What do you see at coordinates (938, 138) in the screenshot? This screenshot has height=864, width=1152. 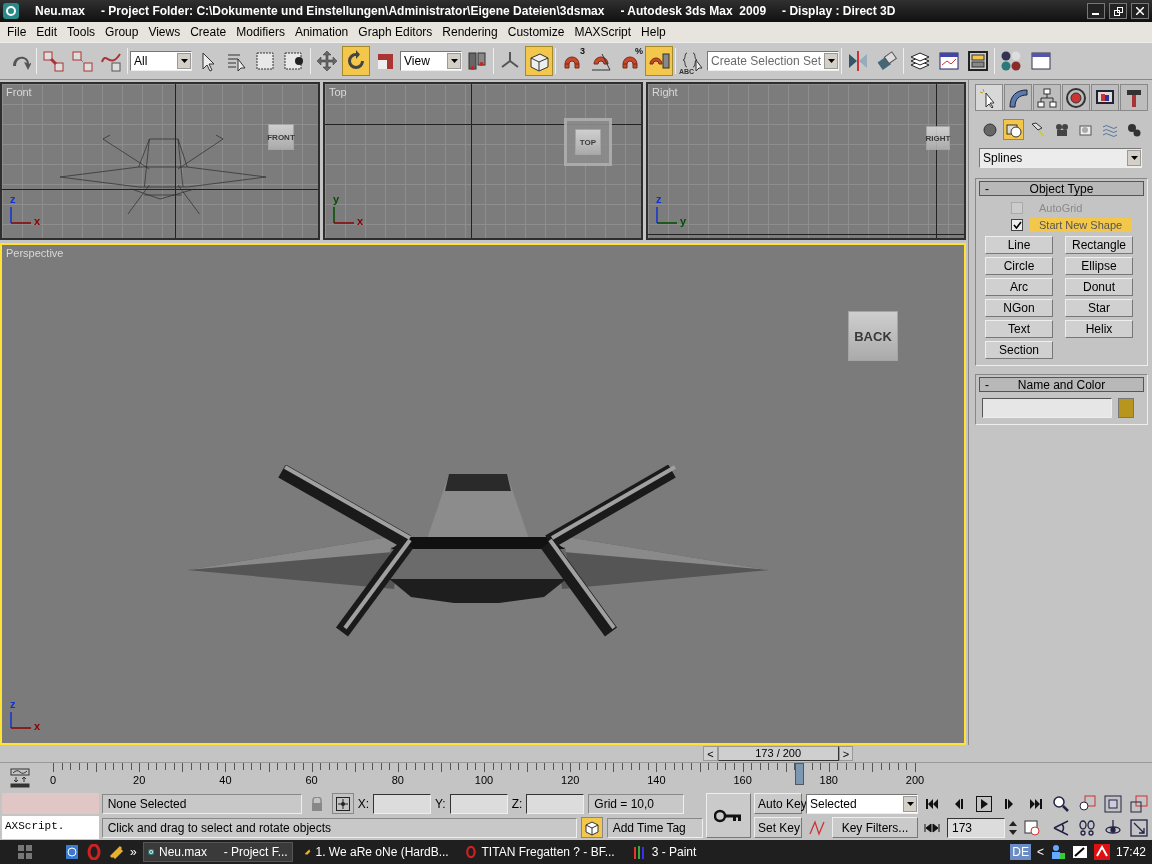 I see `viewcube: RIGHT` at bounding box center [938, 138].